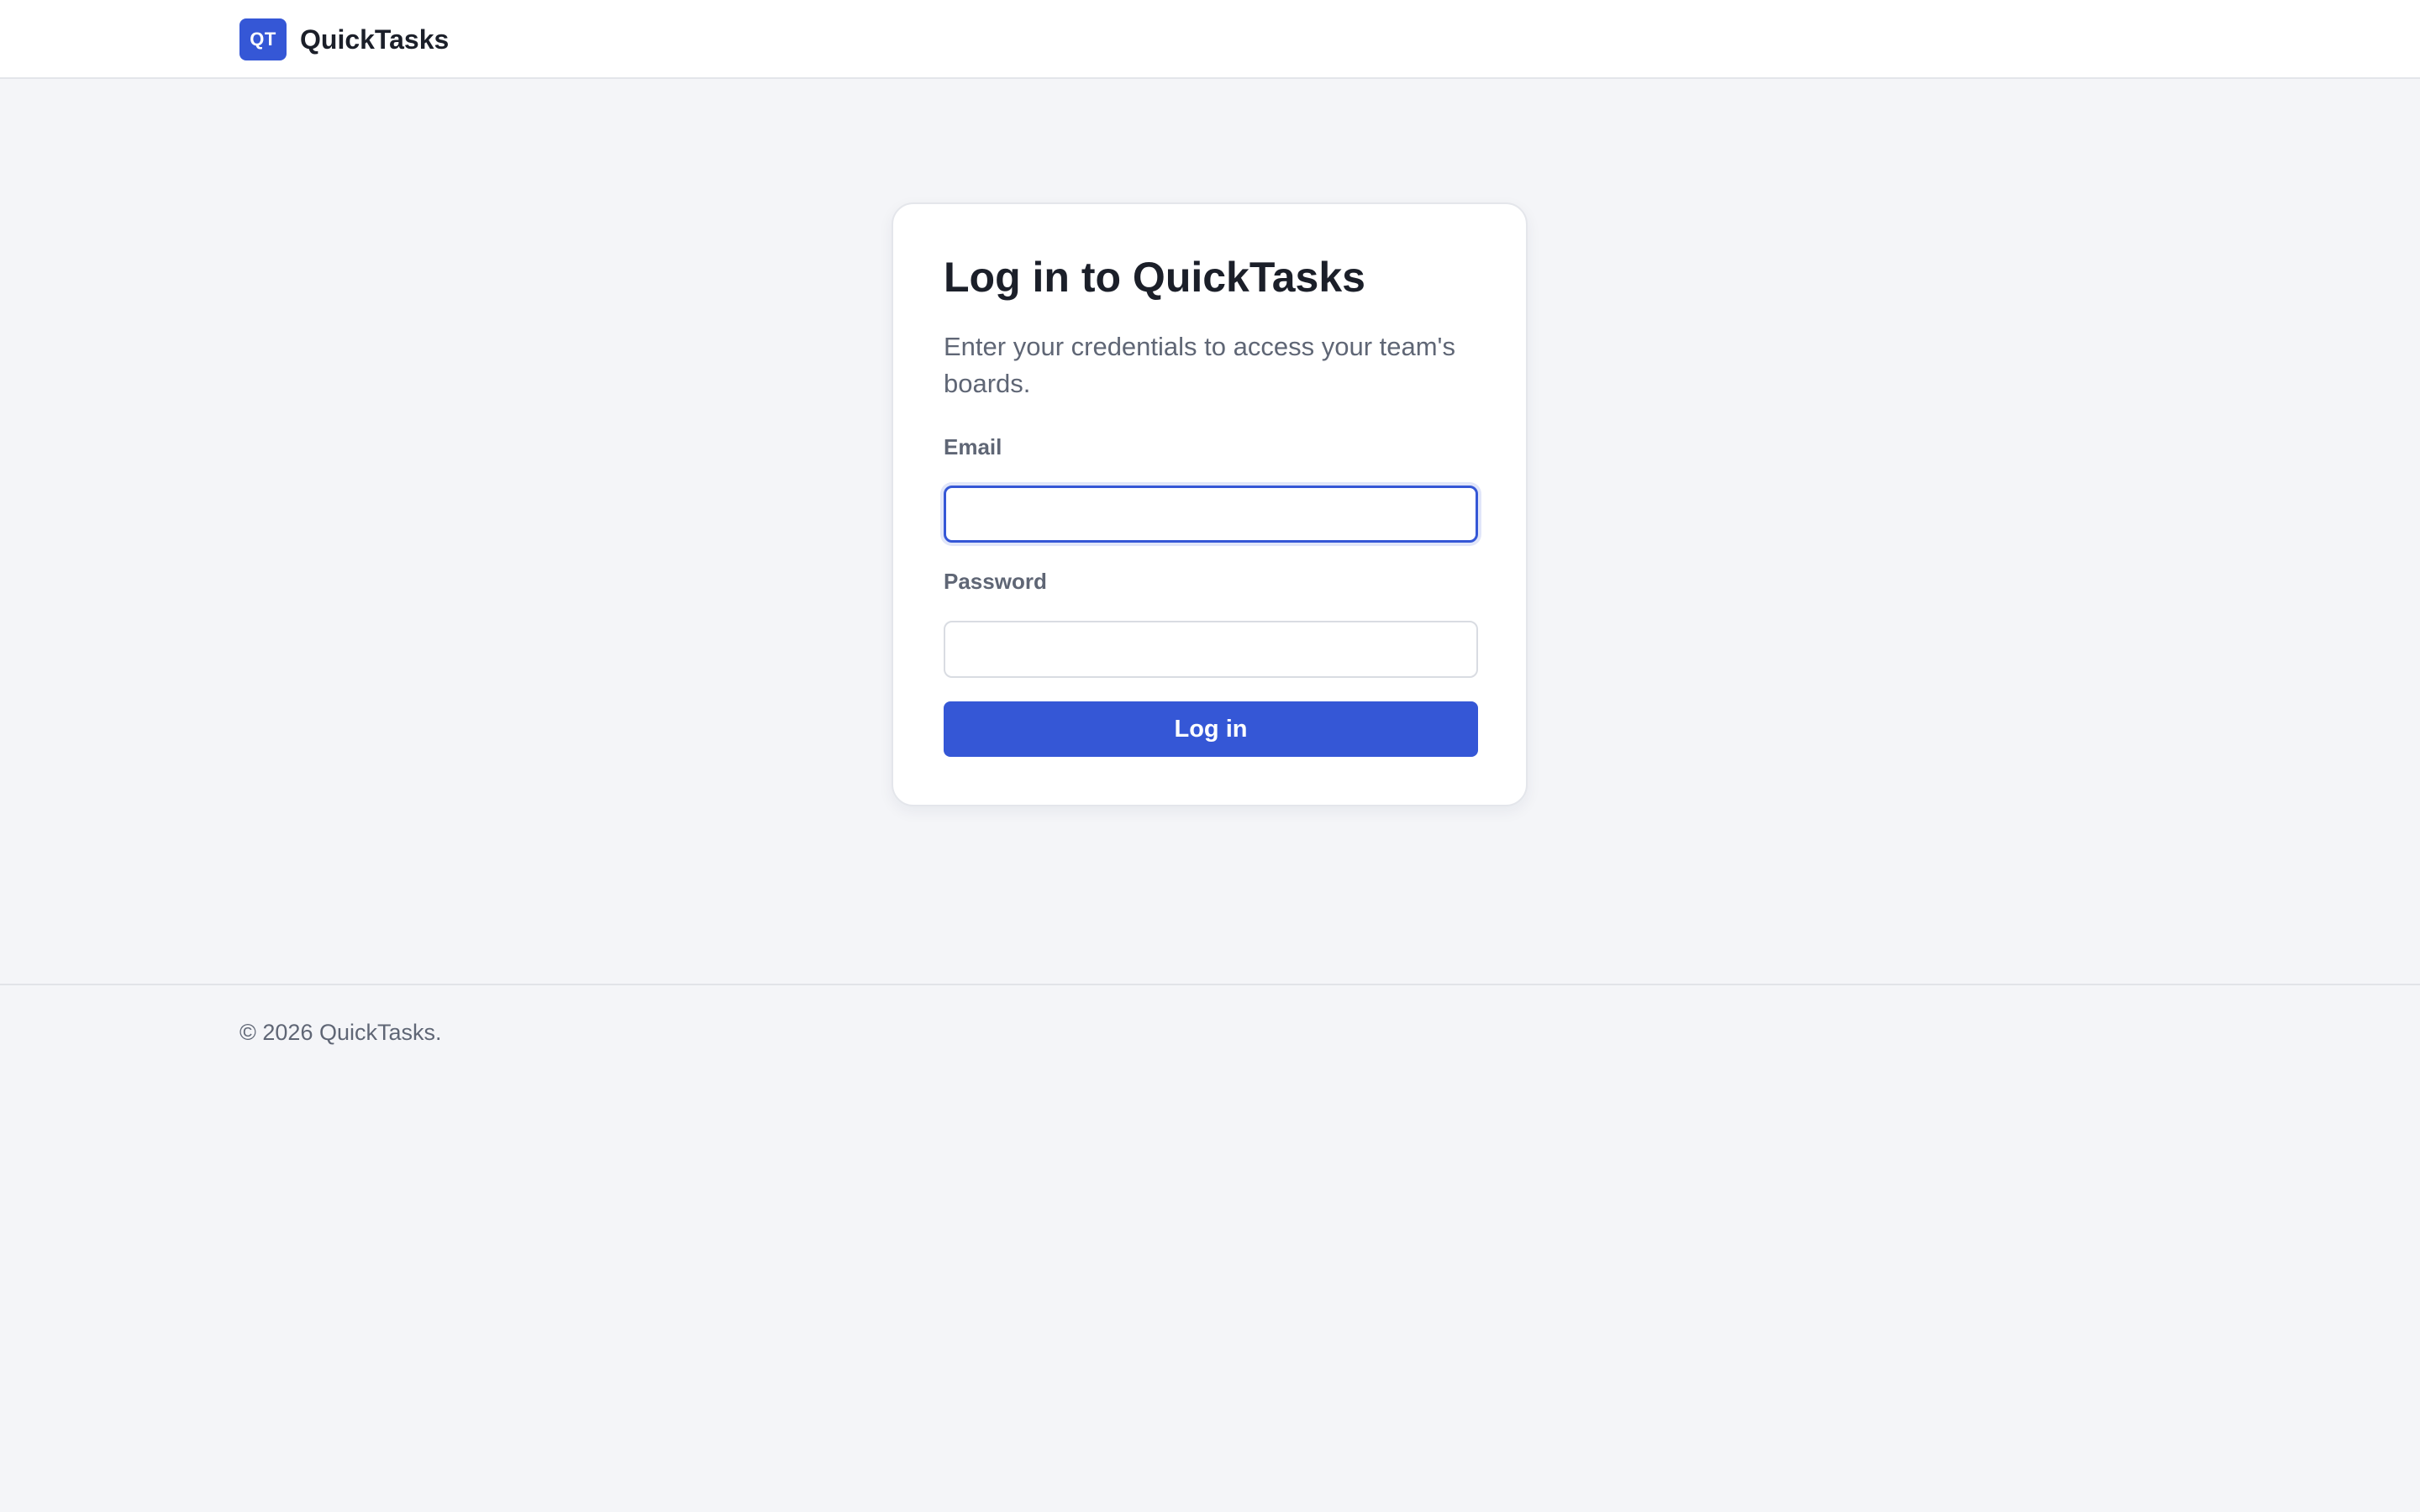  I want to click on email-field, so click(1211, 514).